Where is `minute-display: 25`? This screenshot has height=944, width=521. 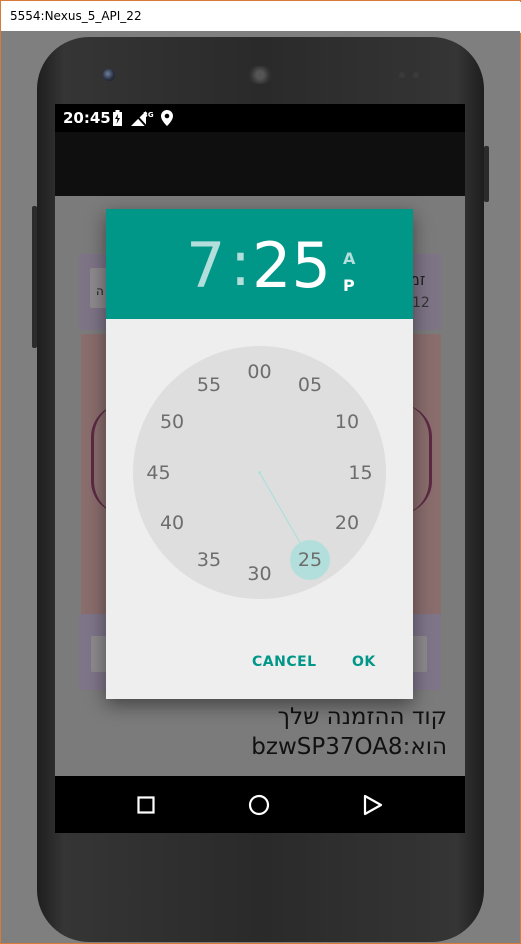 minute-display: 25 is located at coordinates (291, 266).